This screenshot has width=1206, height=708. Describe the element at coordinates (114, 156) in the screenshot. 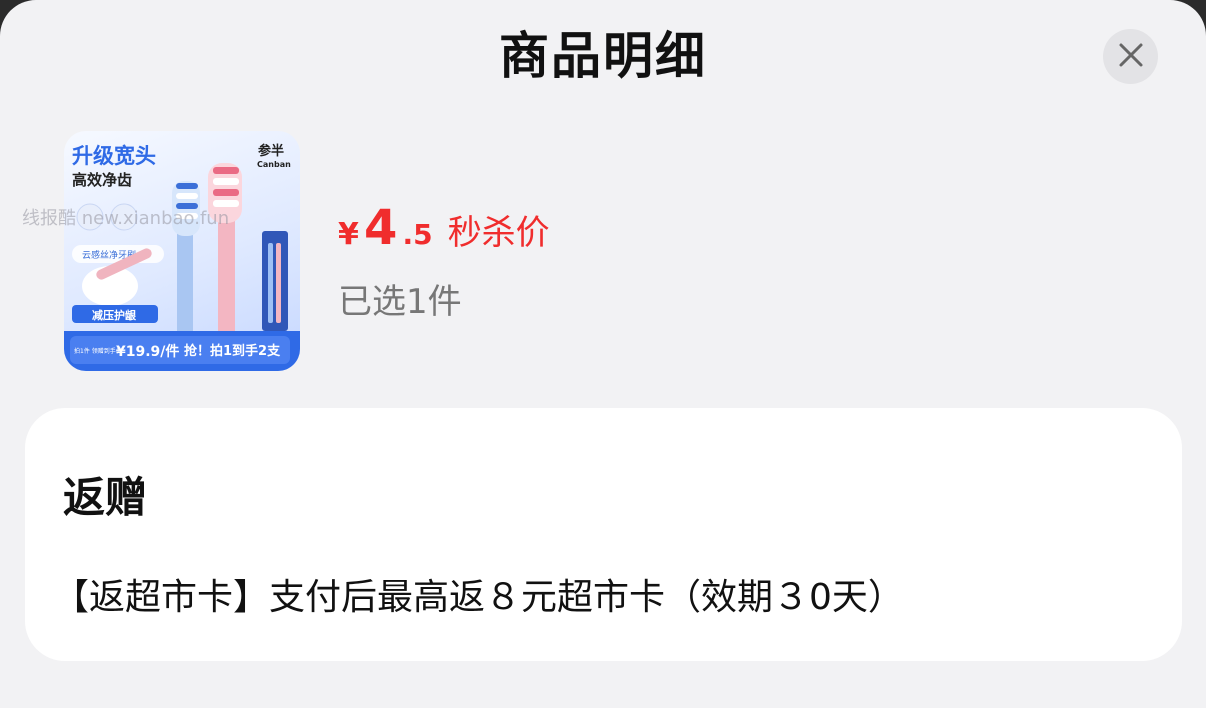

I see `image-headline: 升级宽头` at that location.